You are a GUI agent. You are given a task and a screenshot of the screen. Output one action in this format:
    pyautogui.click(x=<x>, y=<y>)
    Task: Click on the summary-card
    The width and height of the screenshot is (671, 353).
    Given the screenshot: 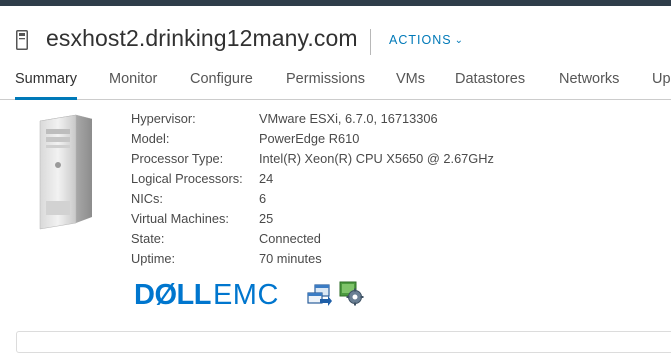 What is the action you would take?
    pyautogui.click(x=343, y=342)
    